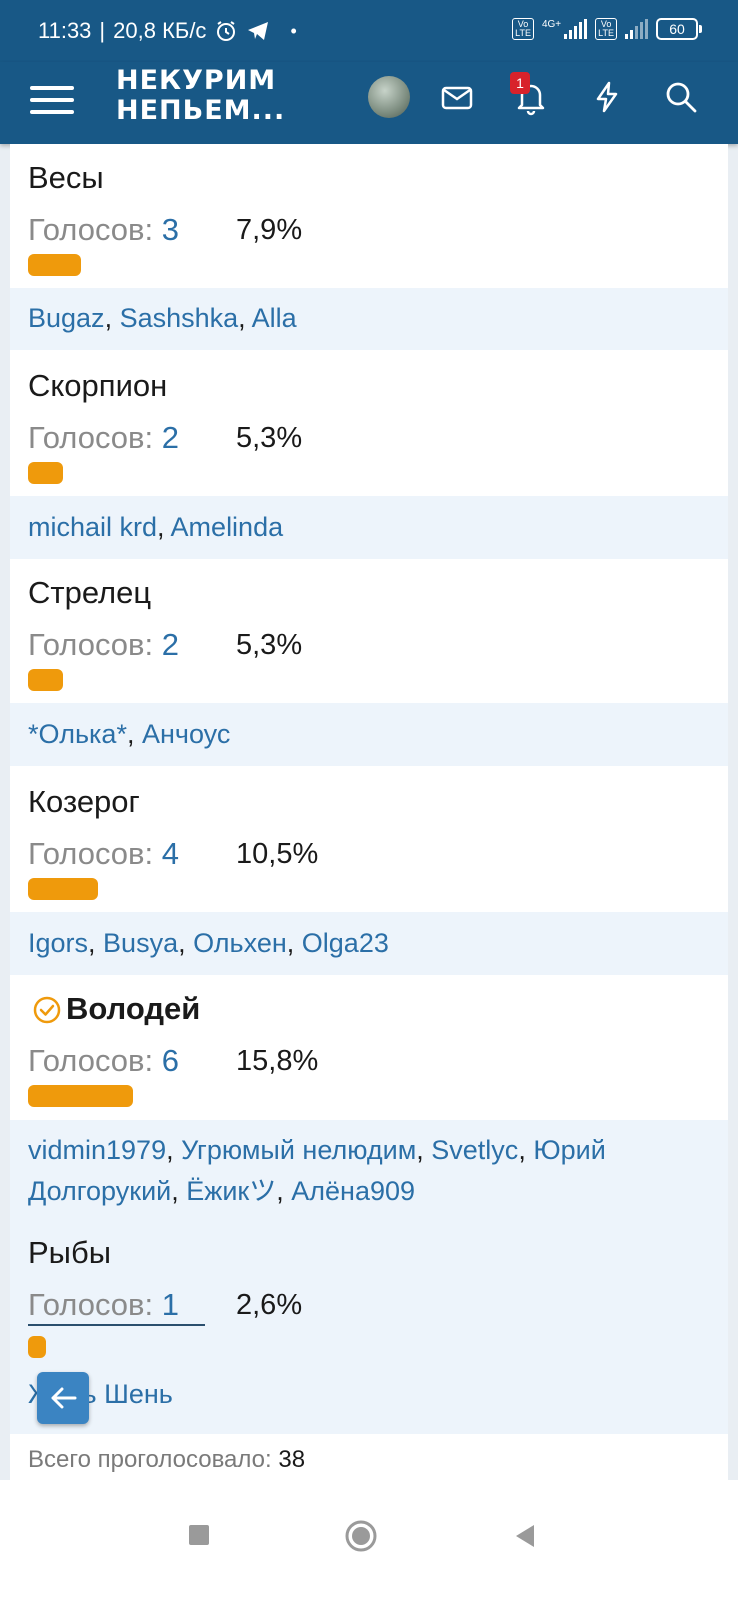  I want to click on poll-option: Козерог Голосов: 4 10,5%, so click(369, 839).